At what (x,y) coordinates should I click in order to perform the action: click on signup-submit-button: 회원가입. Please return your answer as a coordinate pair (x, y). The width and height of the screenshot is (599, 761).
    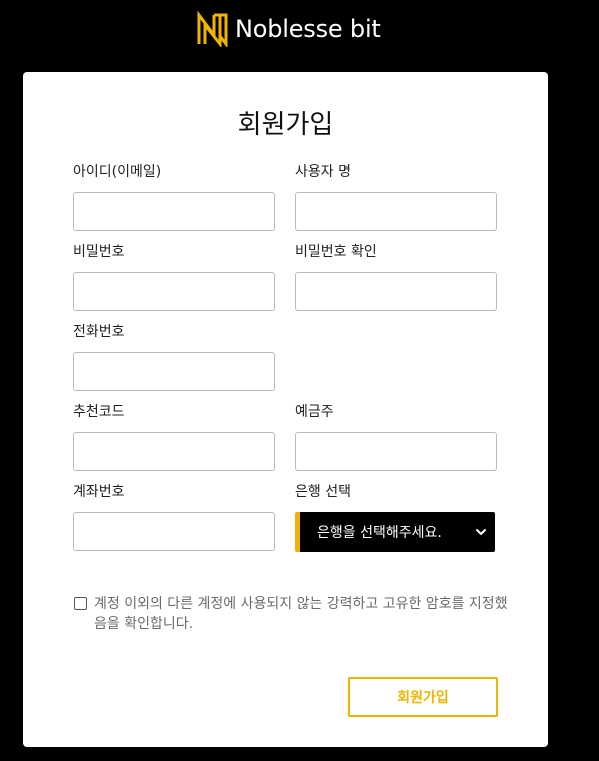
    Looking at the image, I should click on (423, 697).